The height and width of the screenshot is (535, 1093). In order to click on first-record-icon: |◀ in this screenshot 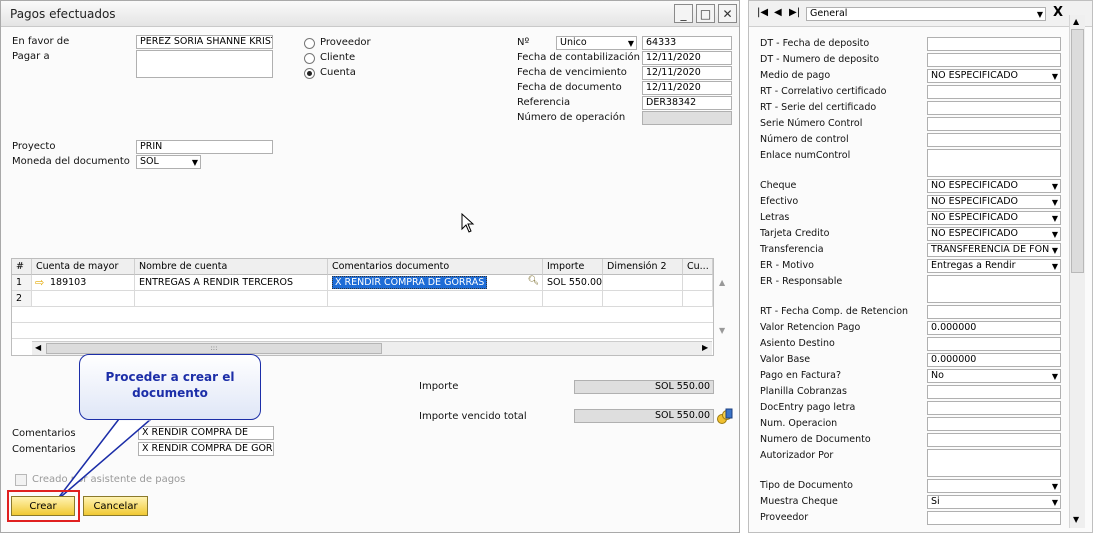, I will do `click(762, 12)`.